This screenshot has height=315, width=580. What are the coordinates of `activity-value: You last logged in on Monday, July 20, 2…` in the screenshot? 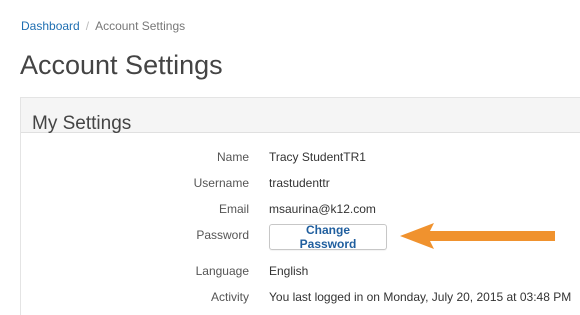 It's located at (420, 297).